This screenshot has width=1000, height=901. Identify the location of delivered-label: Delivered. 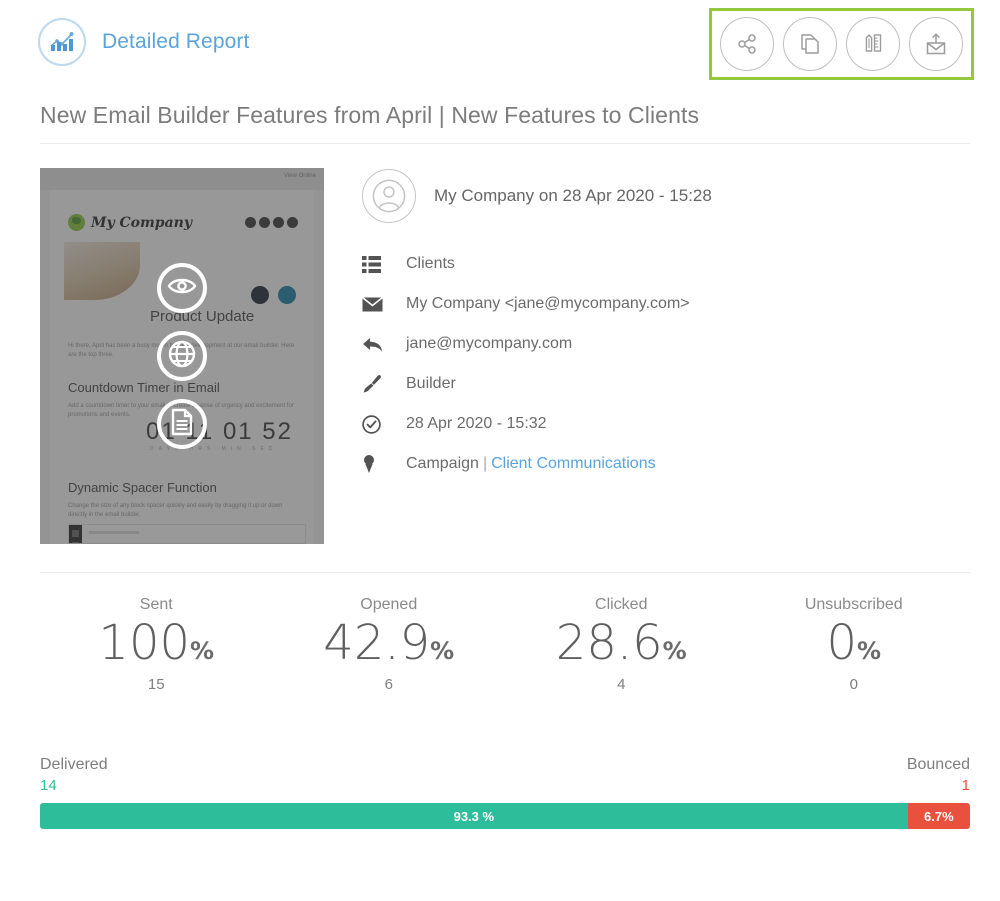
(74, 764).